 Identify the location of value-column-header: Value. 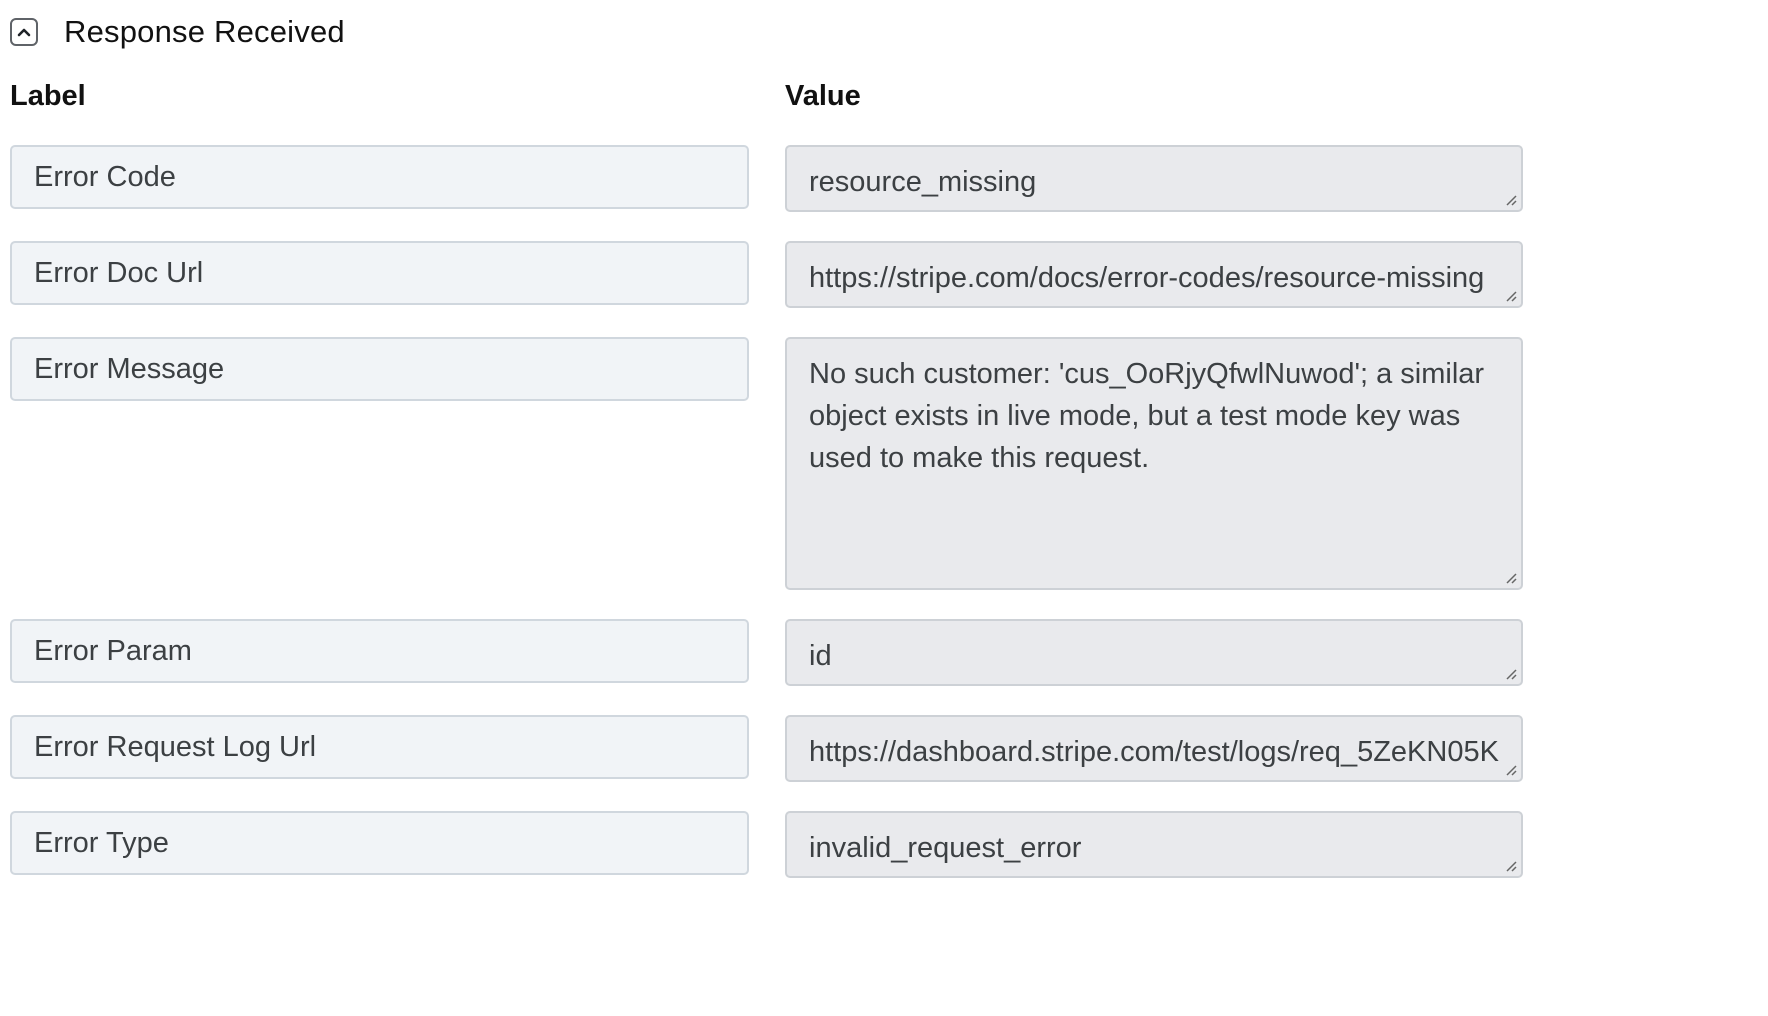
(823, 96).